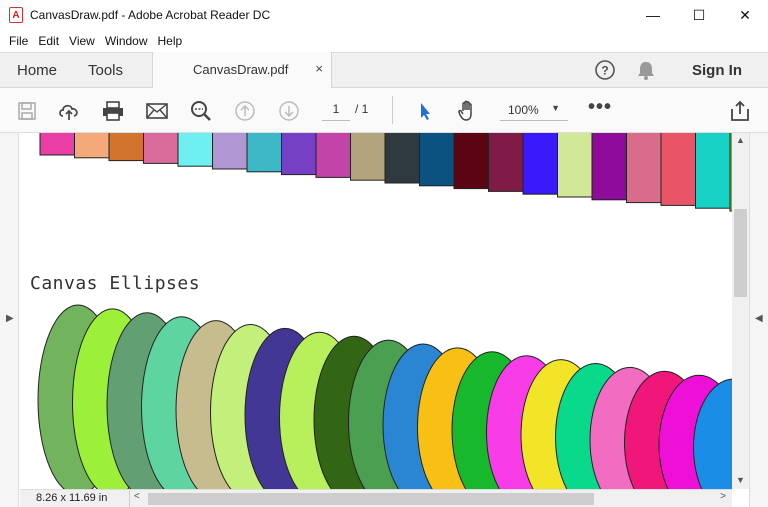 The image size is (768, 507). What do you see at coordinates (137, 496) in the screenshot?
I see `scroll-left-icon: <` at bounding box center [137, 496].